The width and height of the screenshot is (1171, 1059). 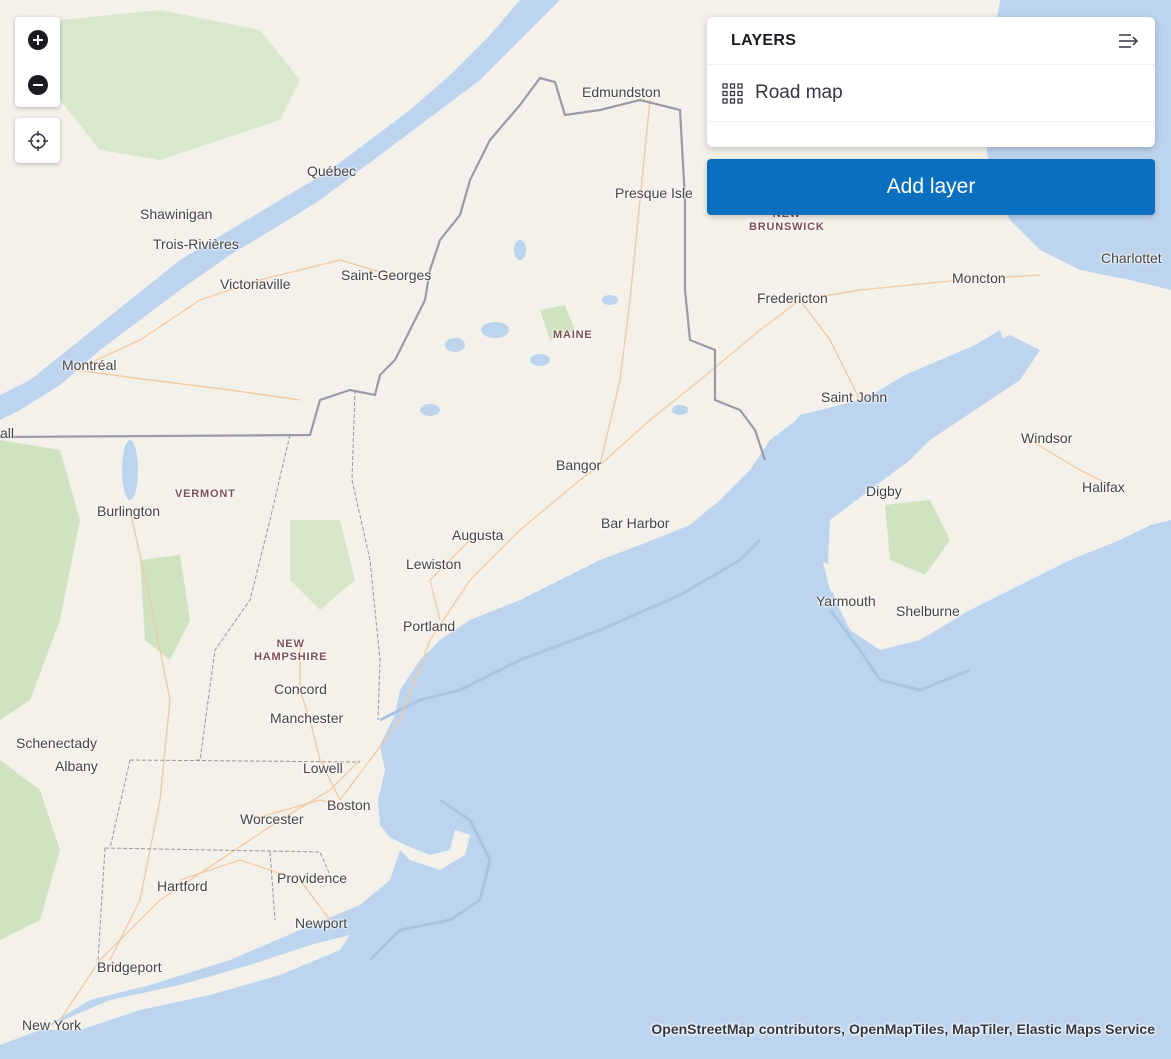 I want to click on layers-title: LAYERS, so click(x=764, y=40).